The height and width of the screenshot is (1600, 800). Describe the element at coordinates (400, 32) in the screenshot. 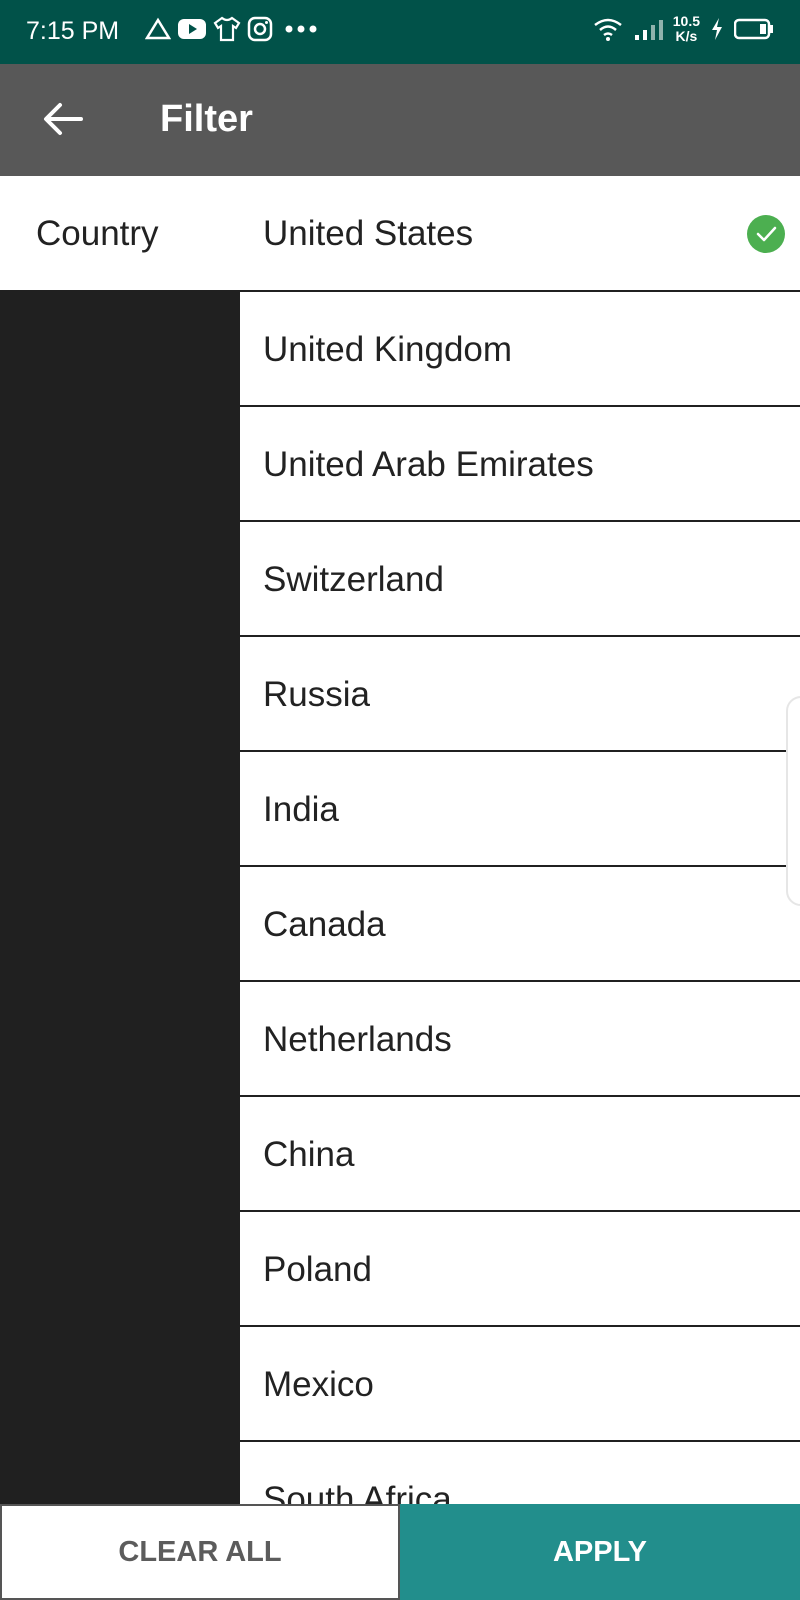

I see `status-bar: 7:15 PM 10.5 K/s` at that location.